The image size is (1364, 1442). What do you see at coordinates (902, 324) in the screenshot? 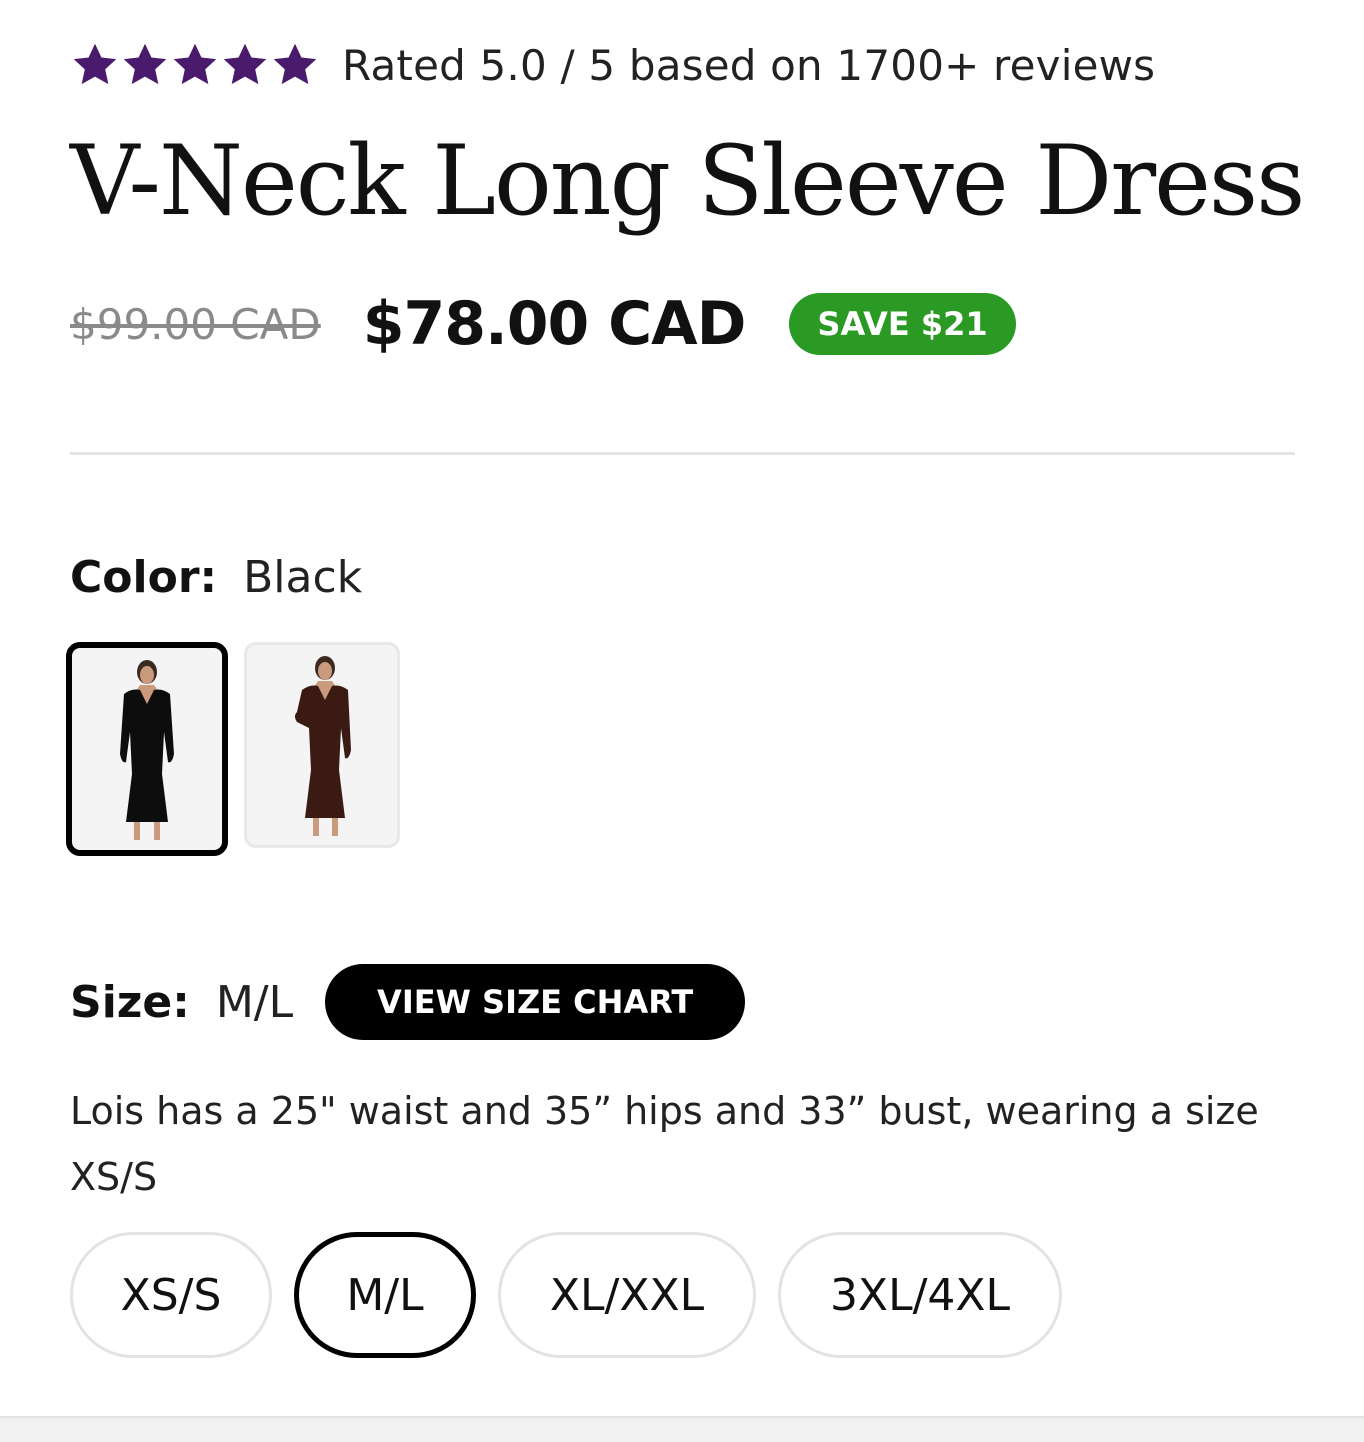
I see `save-badge: SAVE $21` at bounding box center [902, 324].